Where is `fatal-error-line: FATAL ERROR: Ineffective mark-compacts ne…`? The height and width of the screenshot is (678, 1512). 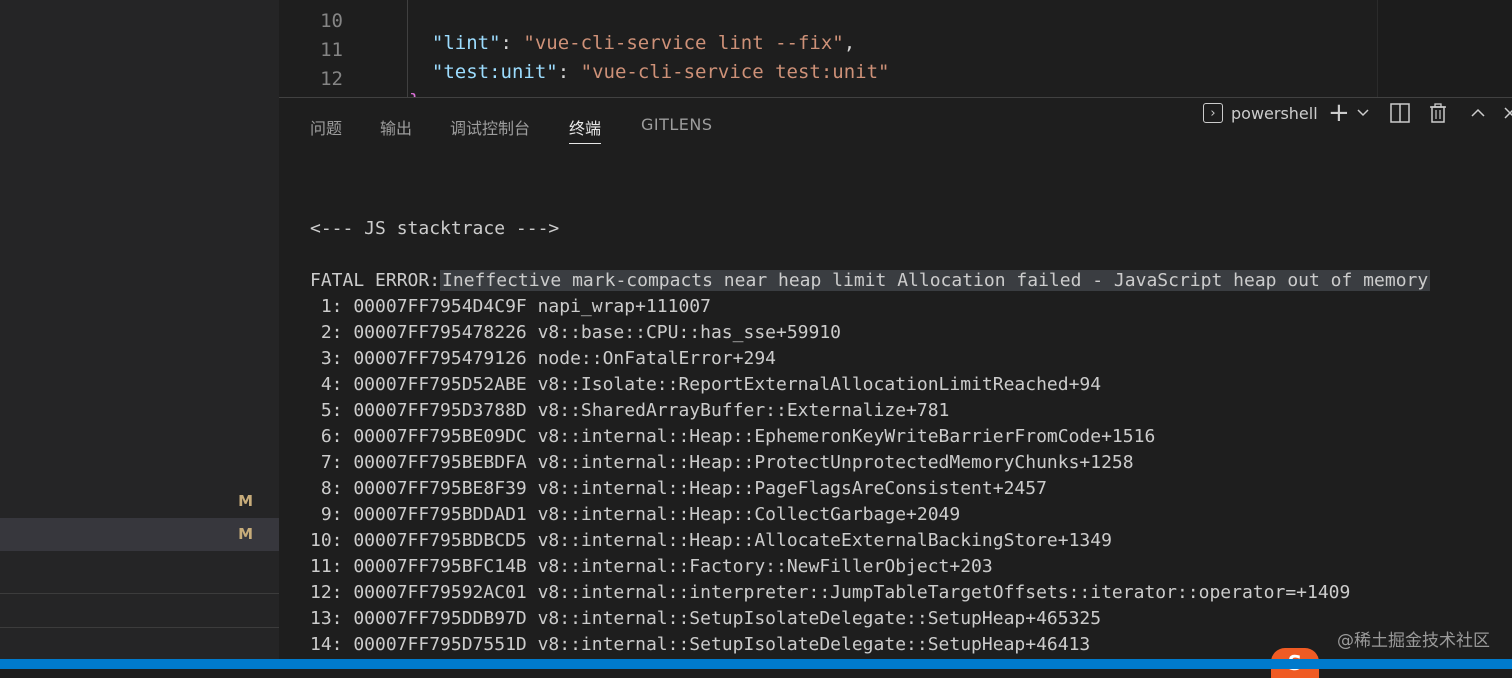
fatal-error-line: FATAL ERROR: Ineffective mark-compacts ne… is located at coordinates (910, 281).